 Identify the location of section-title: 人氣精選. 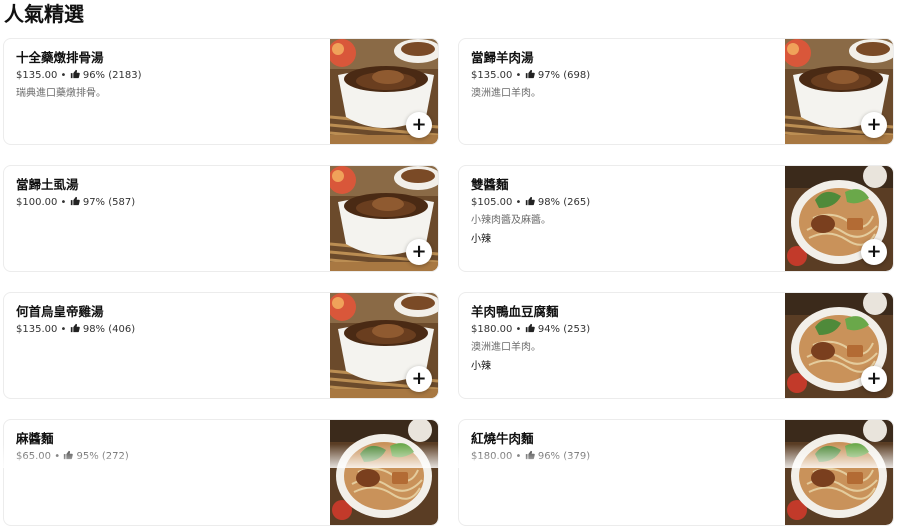
(44, 14).